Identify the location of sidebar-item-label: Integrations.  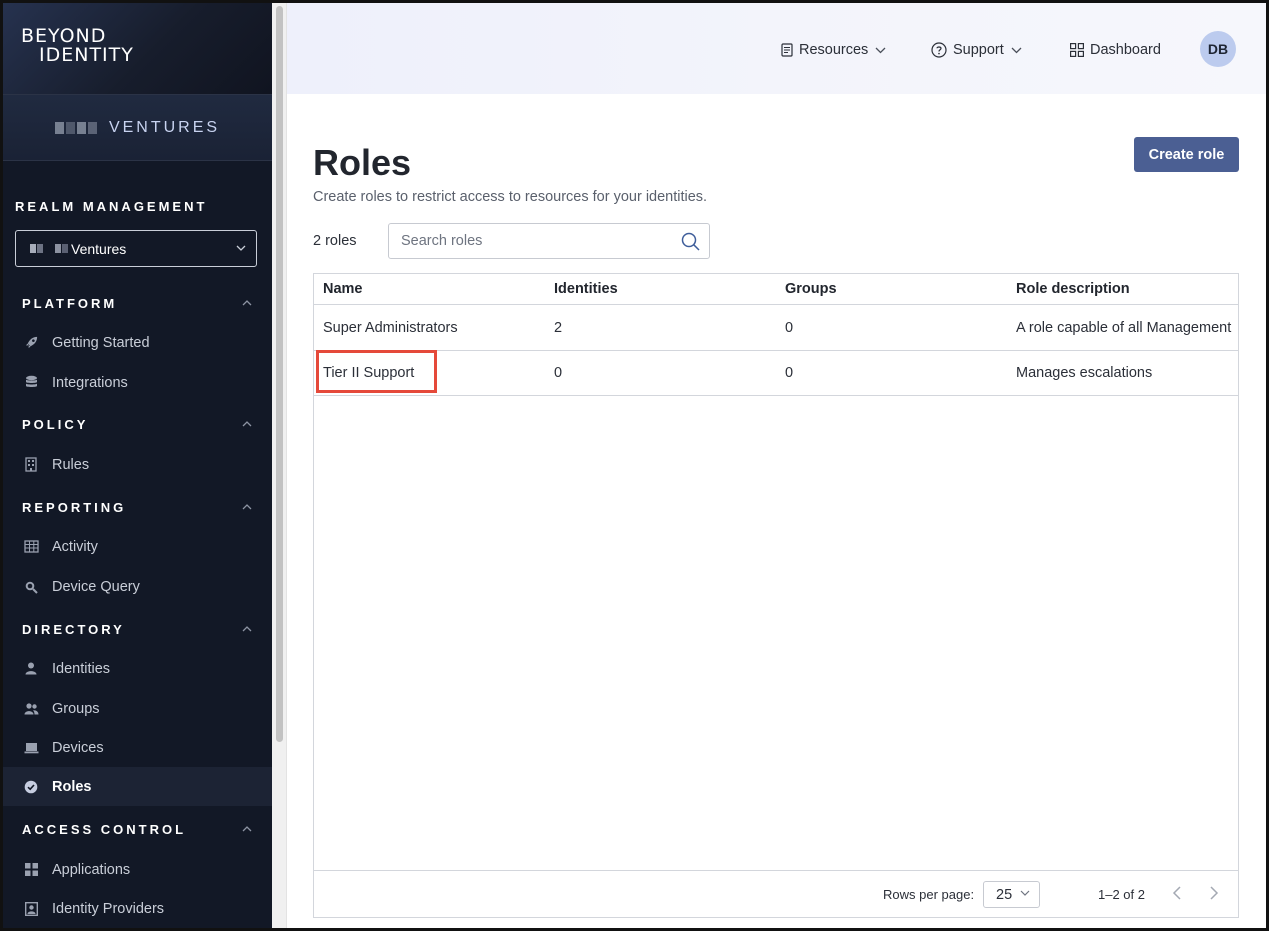
(90, 382).